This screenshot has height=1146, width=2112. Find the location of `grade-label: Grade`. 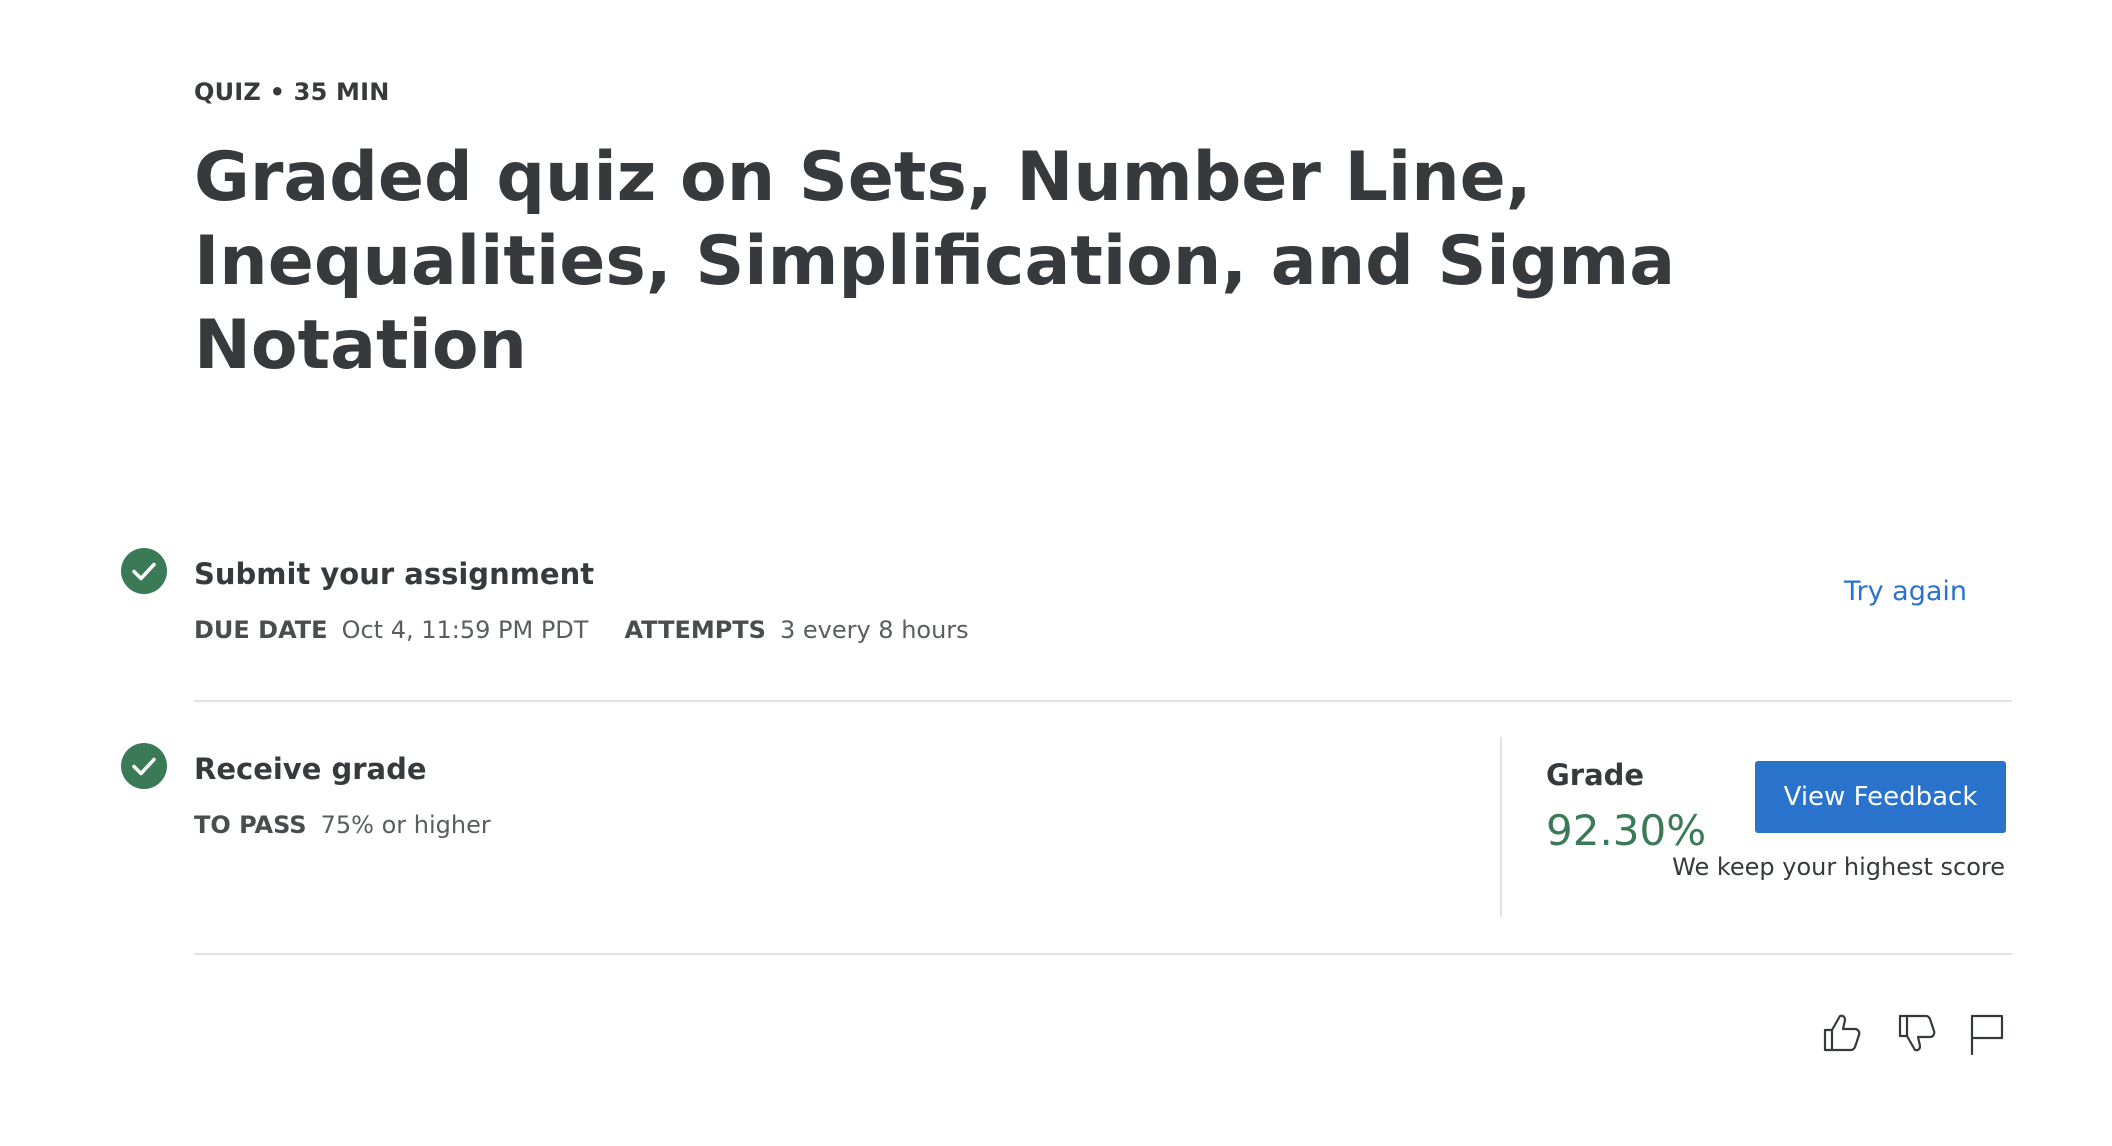

grade-label: Grade is located at coordinates (1595, 775).